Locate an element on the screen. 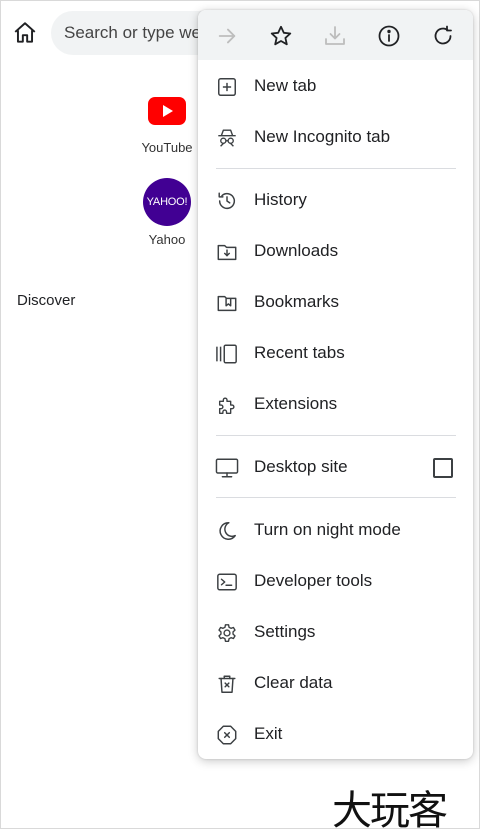 The width and height of the screenshot is (480, 836). menu-item-new-tab: New tab is located at coordinates (335, 86).